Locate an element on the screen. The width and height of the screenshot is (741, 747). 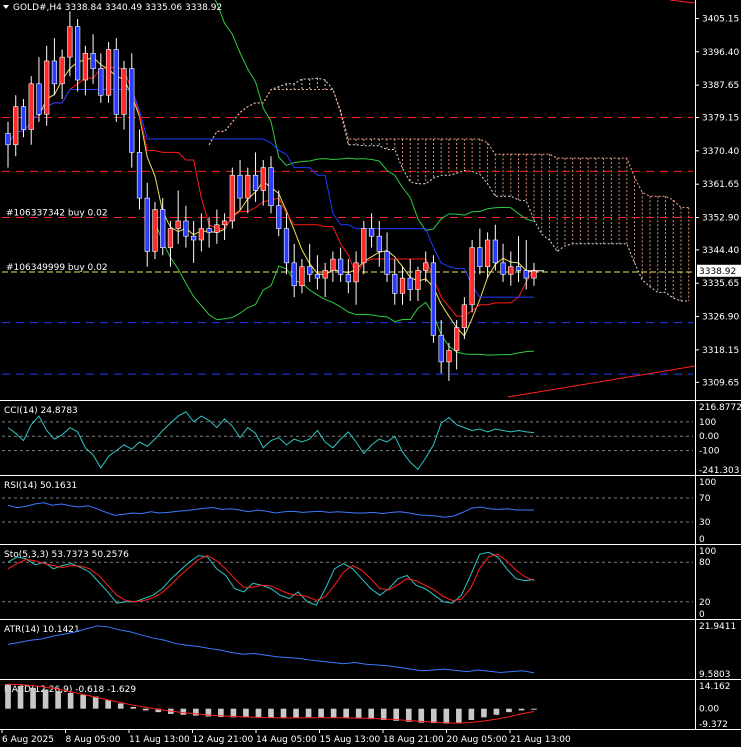
time-tick-label: 14 Aug 05:00 is located at coordinates (286, 740).